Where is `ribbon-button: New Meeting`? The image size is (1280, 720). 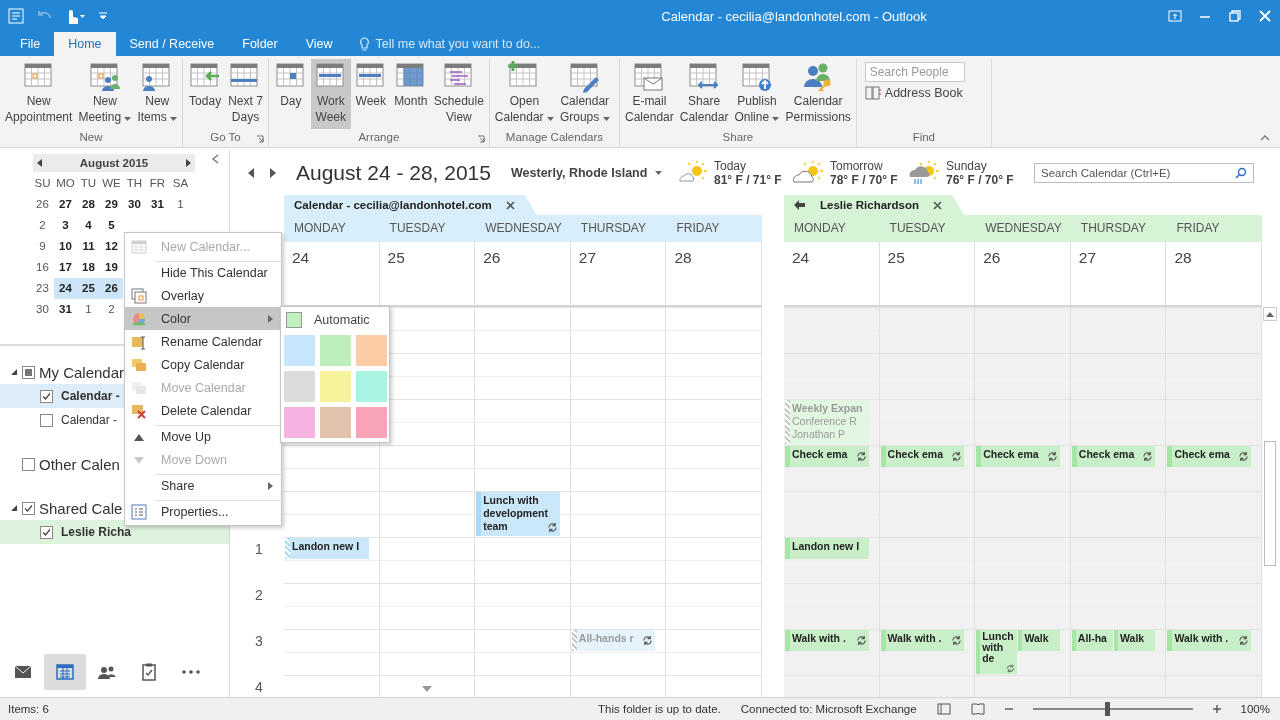 ribbon-button: New Meeting is located at coordinates (105, 94).